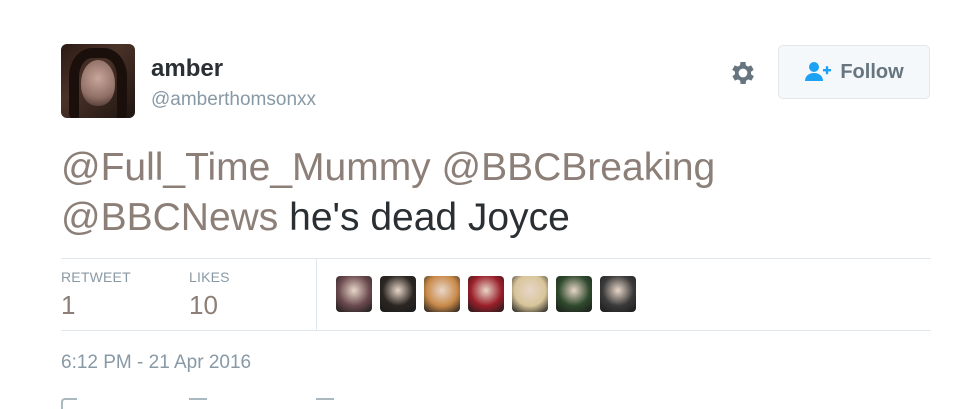 This screenshot has width=980, height=409. What do you see at coordinates (169, 217) in the screenshot?
I see `mention-link: @BBCNews` at bounding box center [169, 217].